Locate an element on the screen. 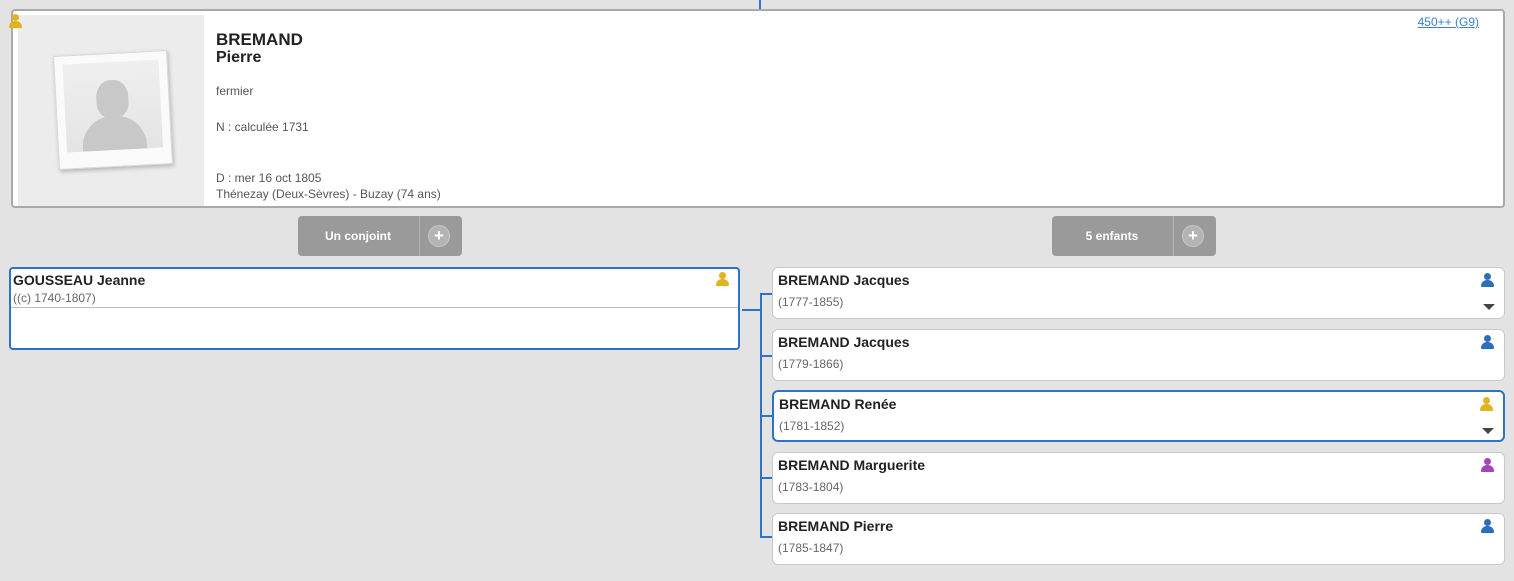 The width and height of the screenshot is (1514, 581). sosa-number-link: 450++ (G9) is located at coordinates (1448, 22).